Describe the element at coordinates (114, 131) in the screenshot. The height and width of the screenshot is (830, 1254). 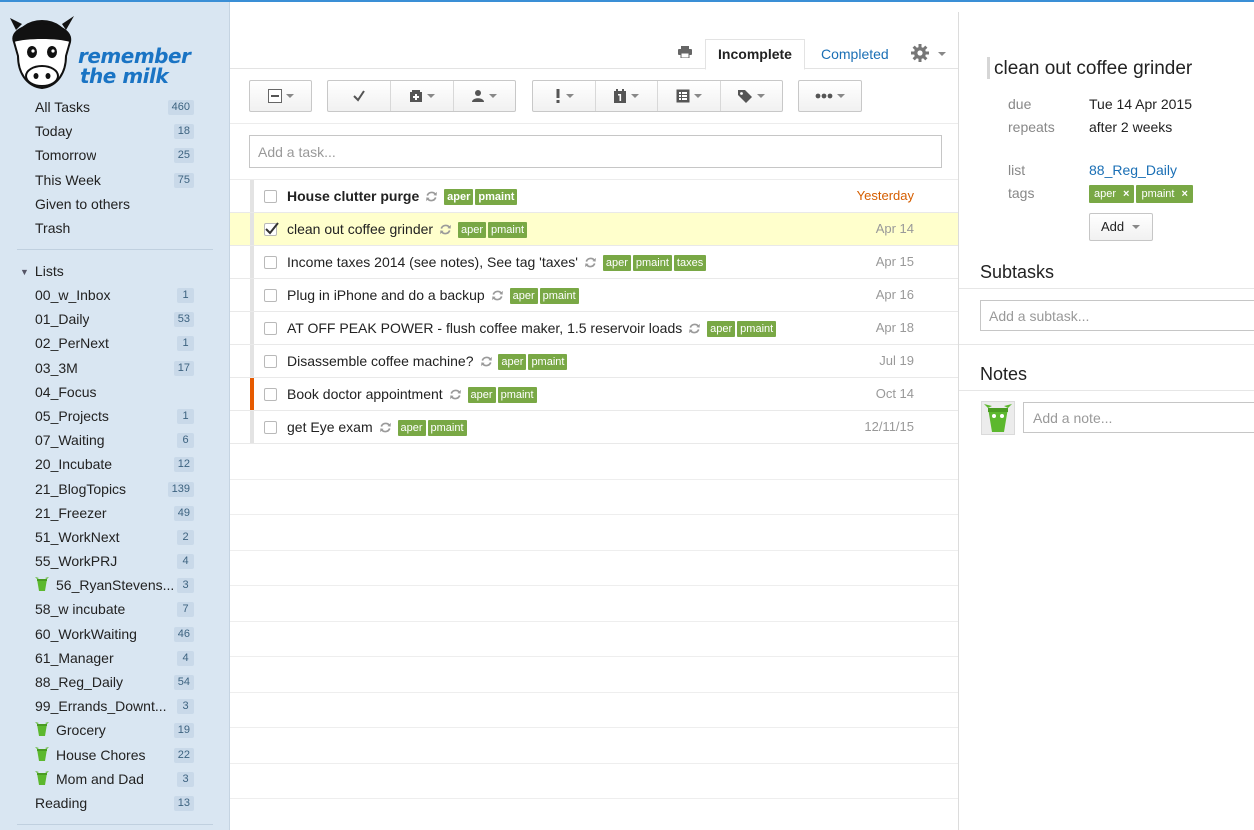
I see `sidebar-item: Today 18` at that location.